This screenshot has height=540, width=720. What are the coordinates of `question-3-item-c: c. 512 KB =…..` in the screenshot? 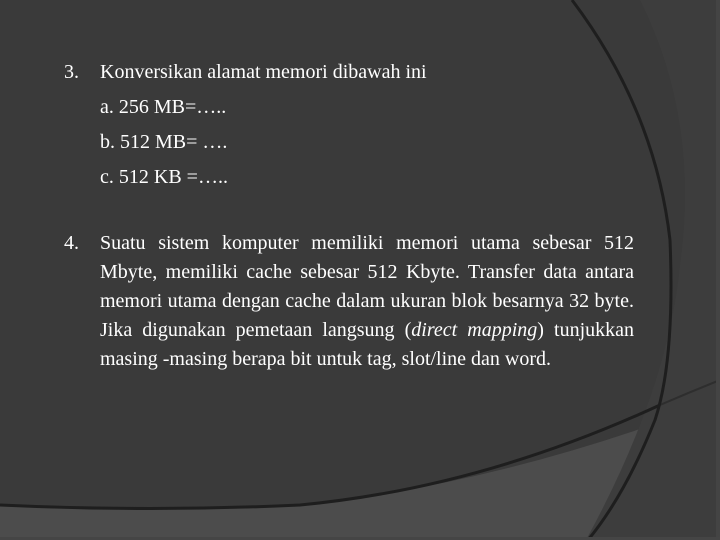 It's located at (164, 177).